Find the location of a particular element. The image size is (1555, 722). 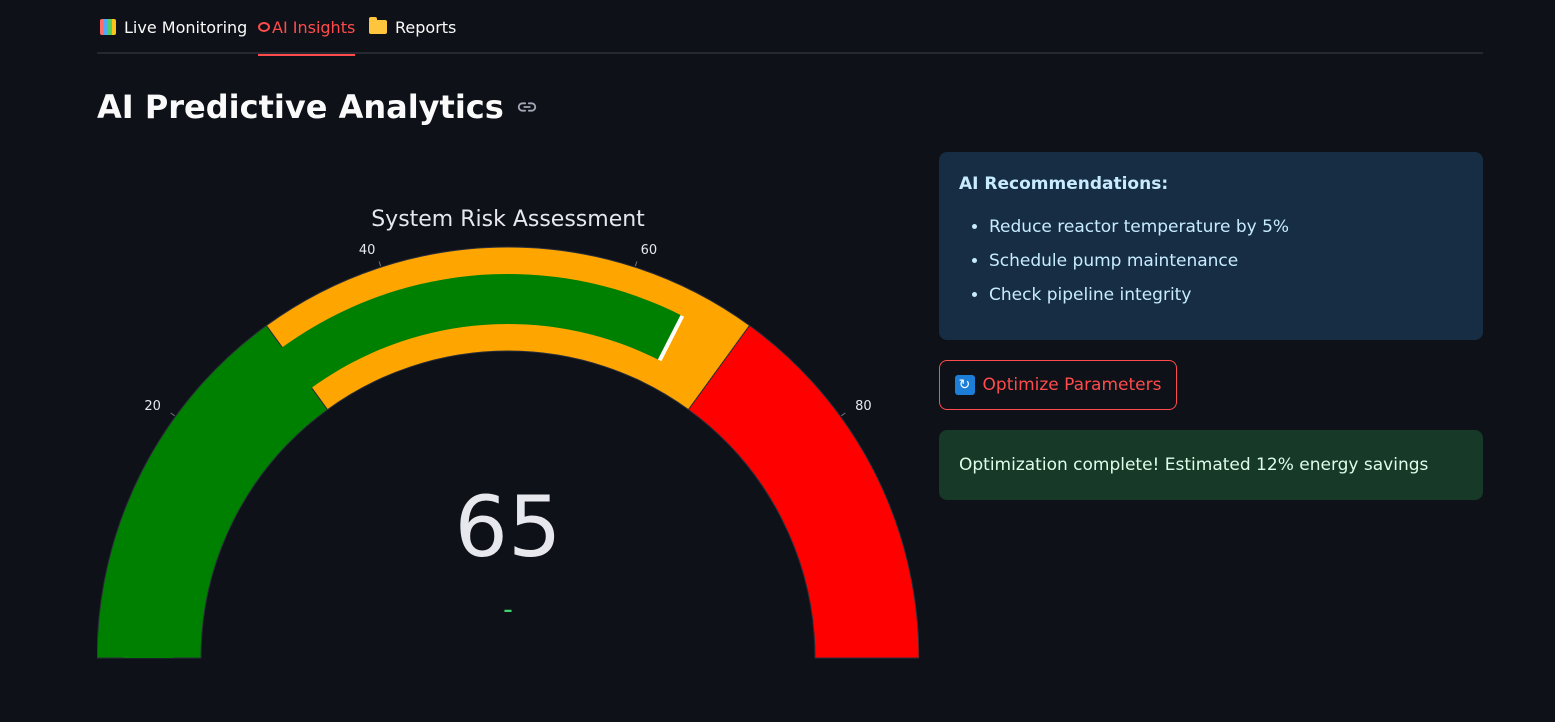

tab-bar: Live Monitoring AI Insights Reports is located at coordinates (790, 28).